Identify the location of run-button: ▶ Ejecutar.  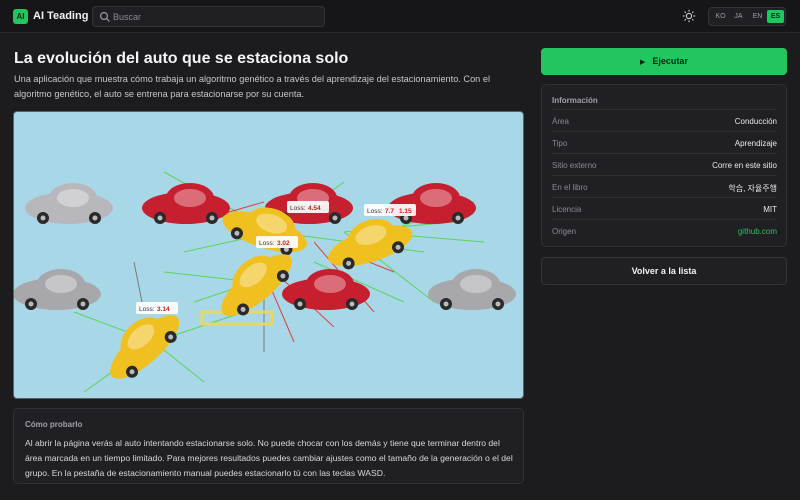
(664, 61).